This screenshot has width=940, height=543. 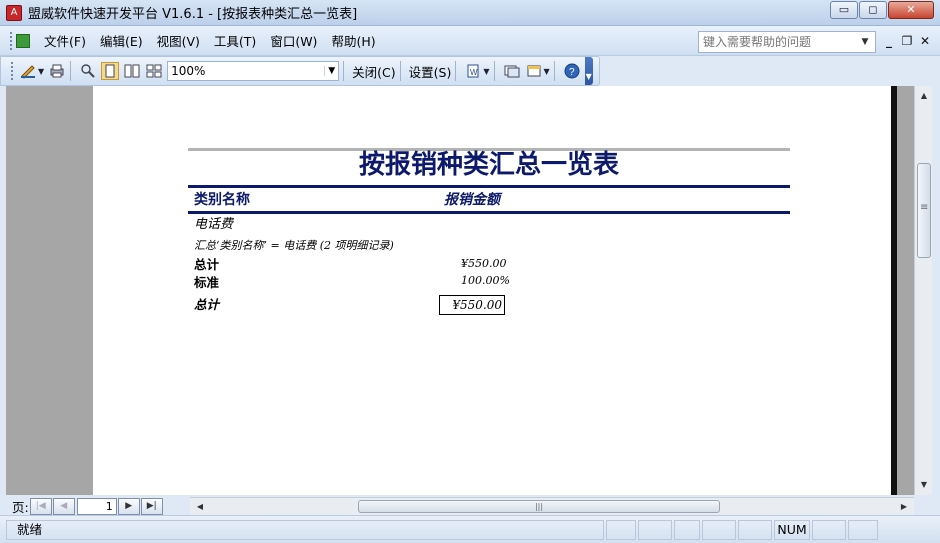 I want to click on header-rule-bottom, so click(x=489, y=212).